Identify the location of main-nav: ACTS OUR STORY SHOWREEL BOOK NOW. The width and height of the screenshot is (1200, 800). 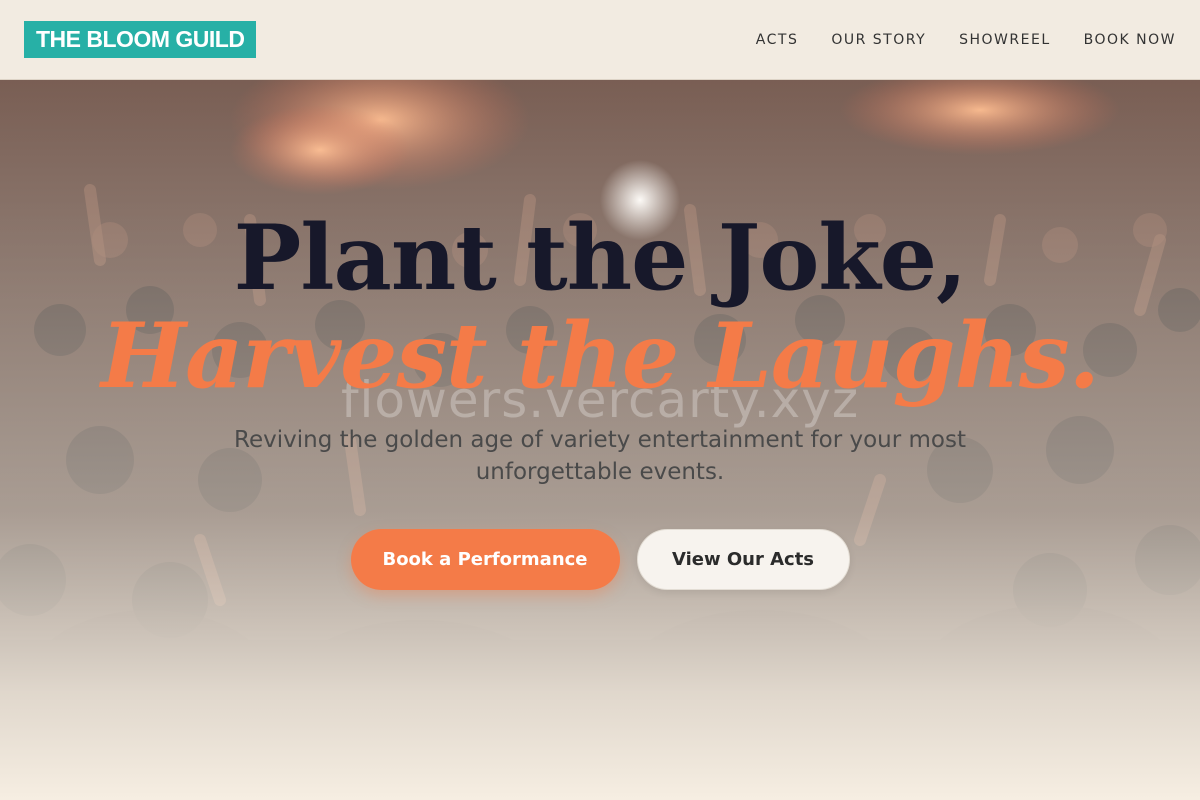
(966, 40).